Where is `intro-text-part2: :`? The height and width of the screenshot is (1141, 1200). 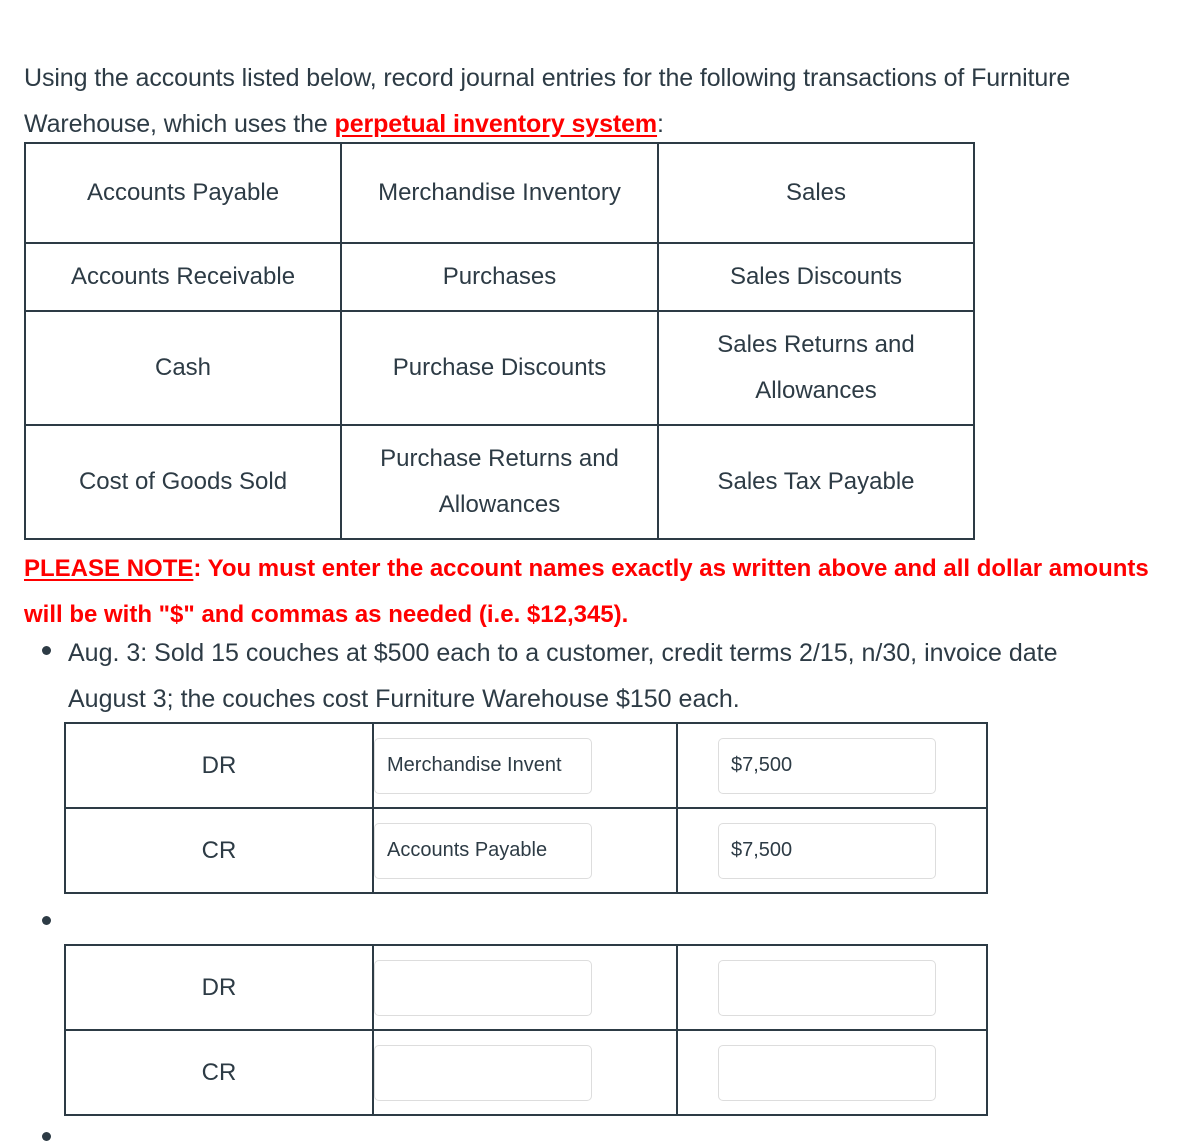 intro-text-part2: : is located at coordinates (660, 124).